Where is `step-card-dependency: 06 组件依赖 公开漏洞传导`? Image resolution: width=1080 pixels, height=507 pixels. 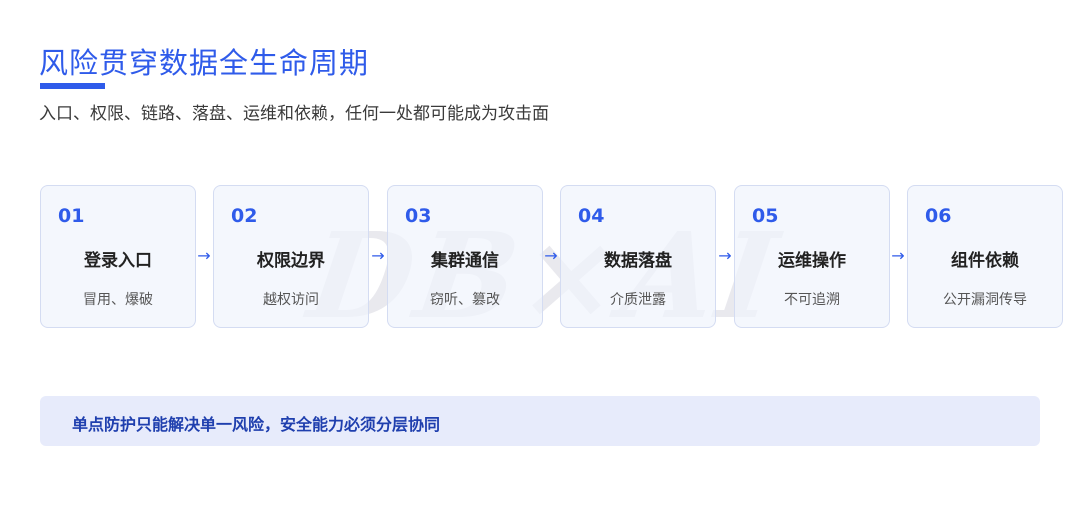
step-card-dependency: 06 组件依赖 公开漏洞传导 is located at coordinates (985, 256).